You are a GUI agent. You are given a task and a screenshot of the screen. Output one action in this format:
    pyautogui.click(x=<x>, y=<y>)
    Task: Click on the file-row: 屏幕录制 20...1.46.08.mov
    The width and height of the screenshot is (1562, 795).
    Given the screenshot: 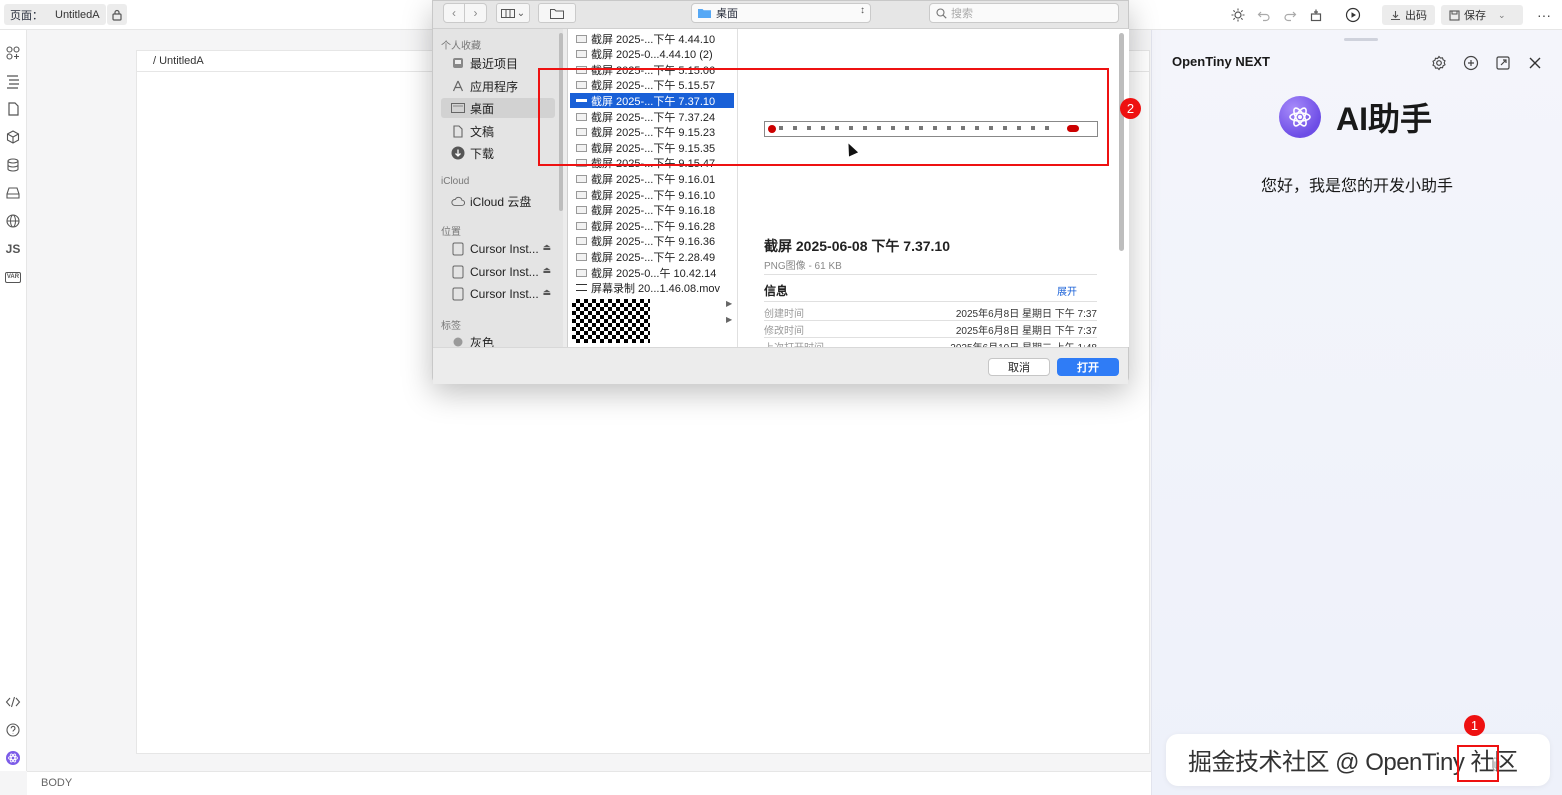 What is the action you would take?
    pyautogui.click(x=652, y=287)
    